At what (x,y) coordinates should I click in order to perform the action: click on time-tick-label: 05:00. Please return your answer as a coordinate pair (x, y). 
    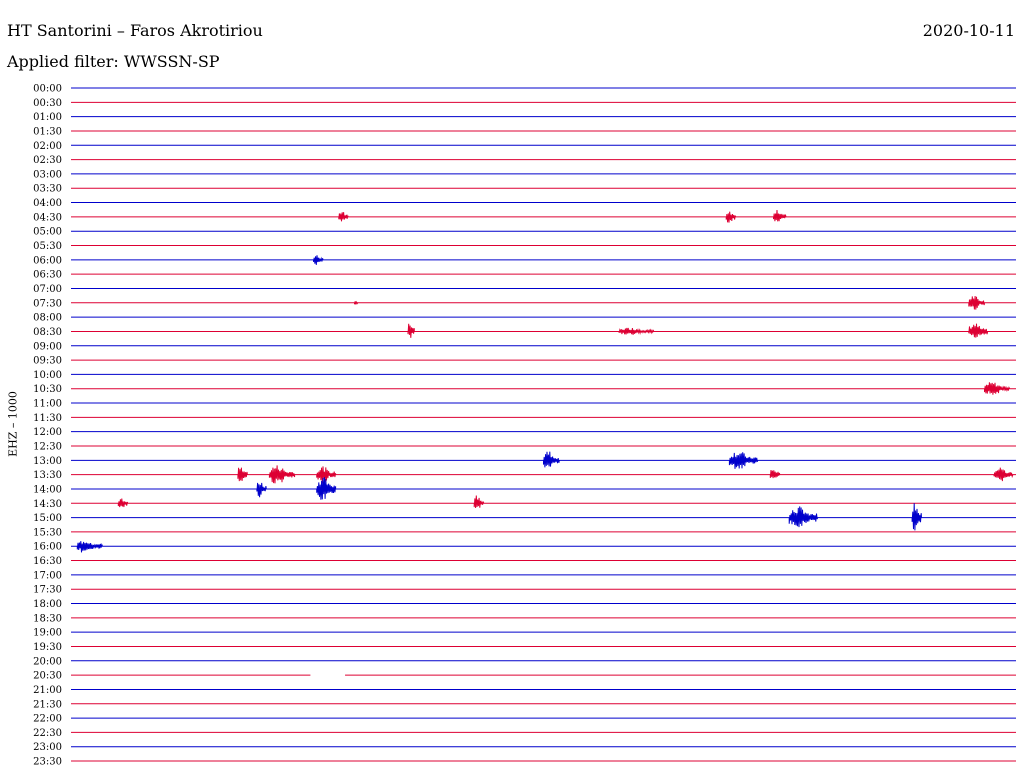
    Looking at the image, I should click on (47, 232).